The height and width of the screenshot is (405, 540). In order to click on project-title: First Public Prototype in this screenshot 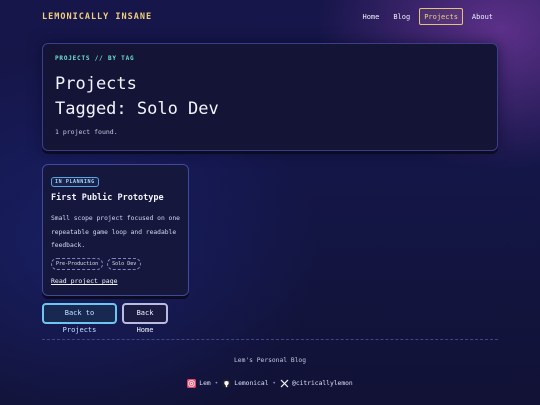, I will do `click(107, 198)`.